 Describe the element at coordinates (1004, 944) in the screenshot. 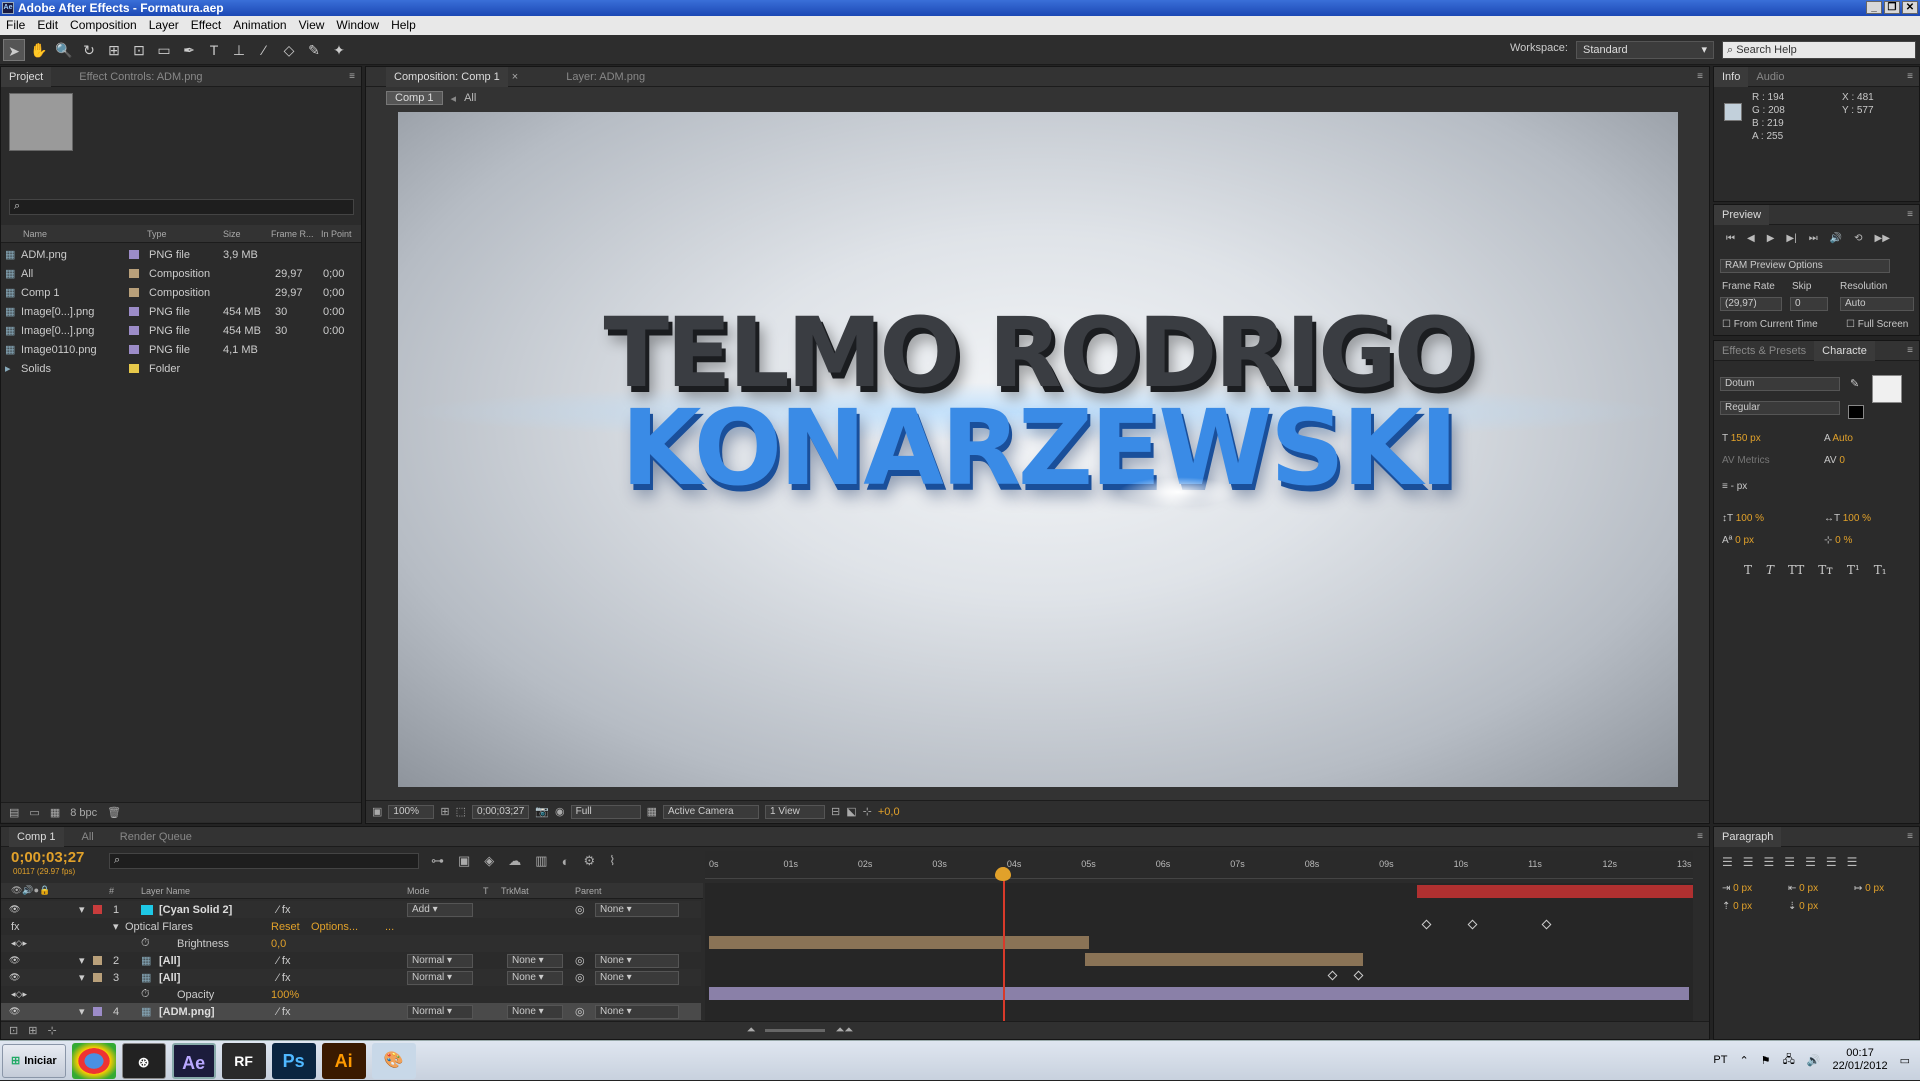

I see `current-time-indicator` at that location.